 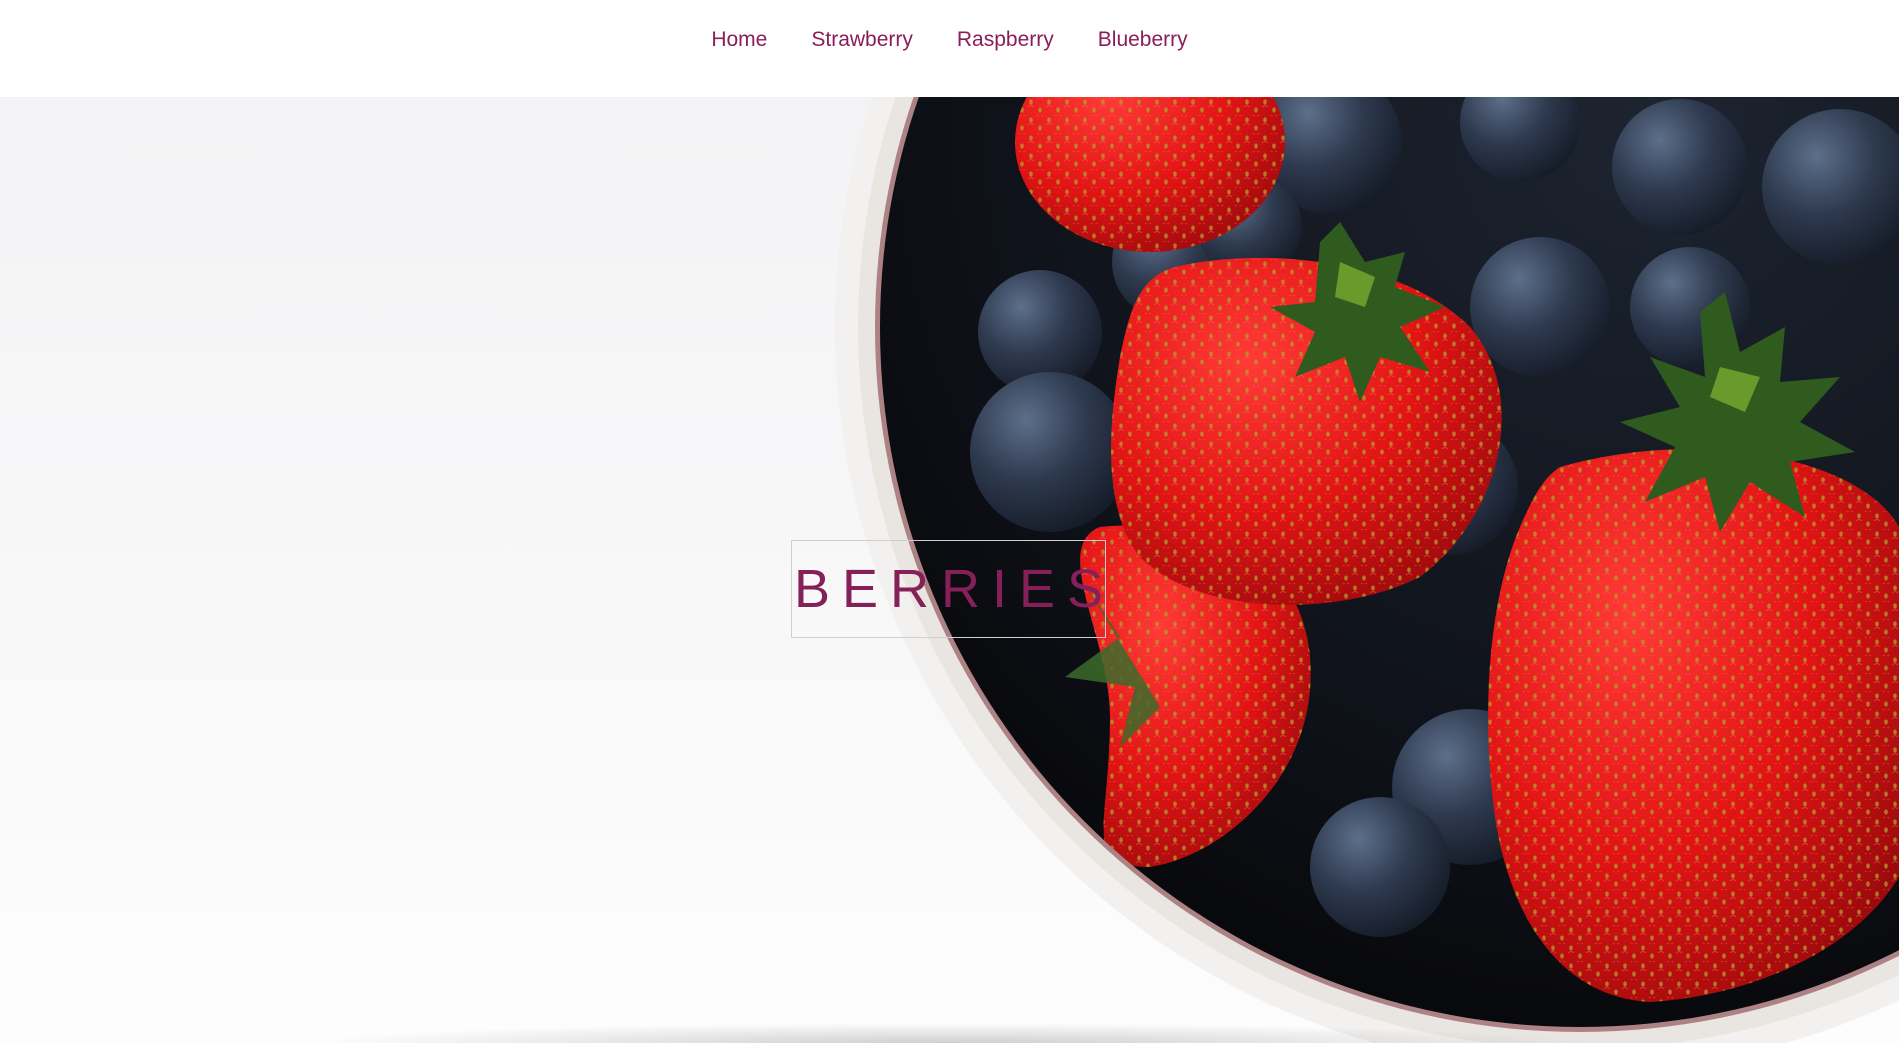 I want to click on nav-menu: Home Strawberry Raspberry Blueberry, so click(x=949, y=40).